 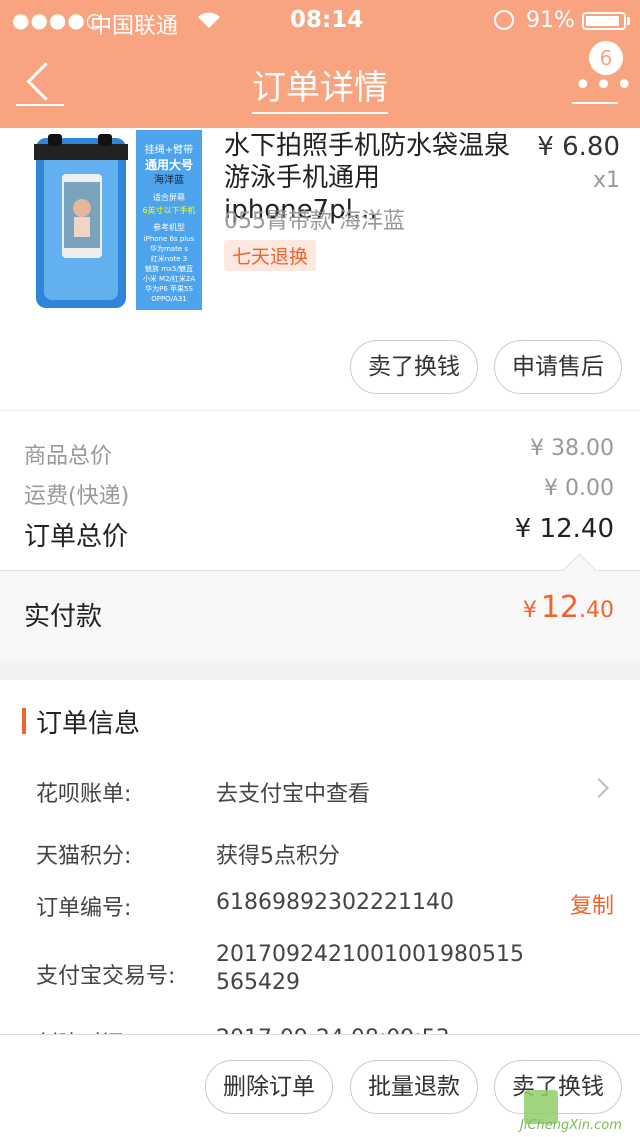 I want to click on product-price: ¥ 6.80, so click(x=578, y=147).